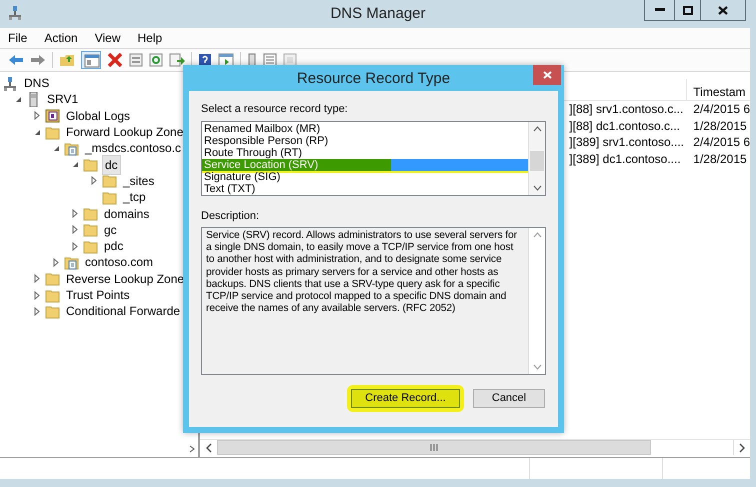  Describe the element at coordinates (365, 152) in the screenshot. I see `list-item: Route Through (RT)` at that location.